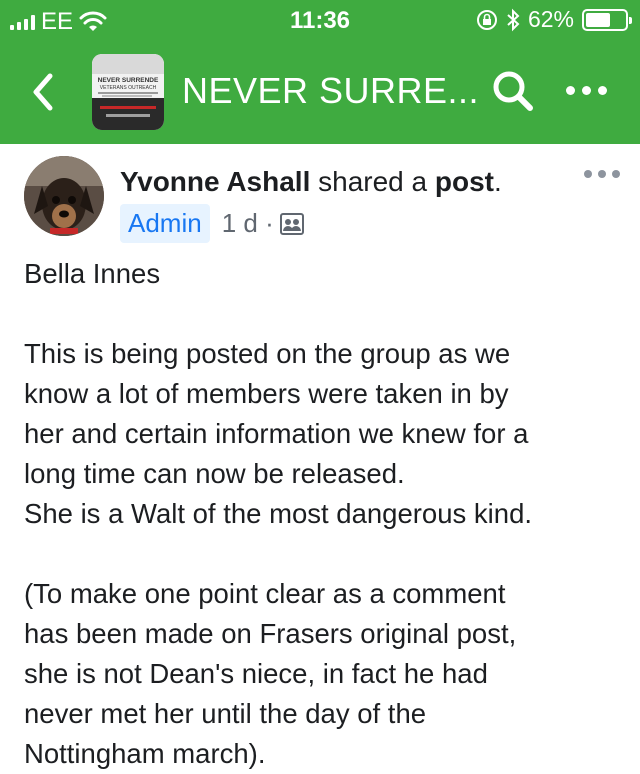 This screenshot has height=774, width=640. Describe the element at coordinates (270, 633) in the screenshot. I see `post-line: has been made on Frasers original post,` at that location.